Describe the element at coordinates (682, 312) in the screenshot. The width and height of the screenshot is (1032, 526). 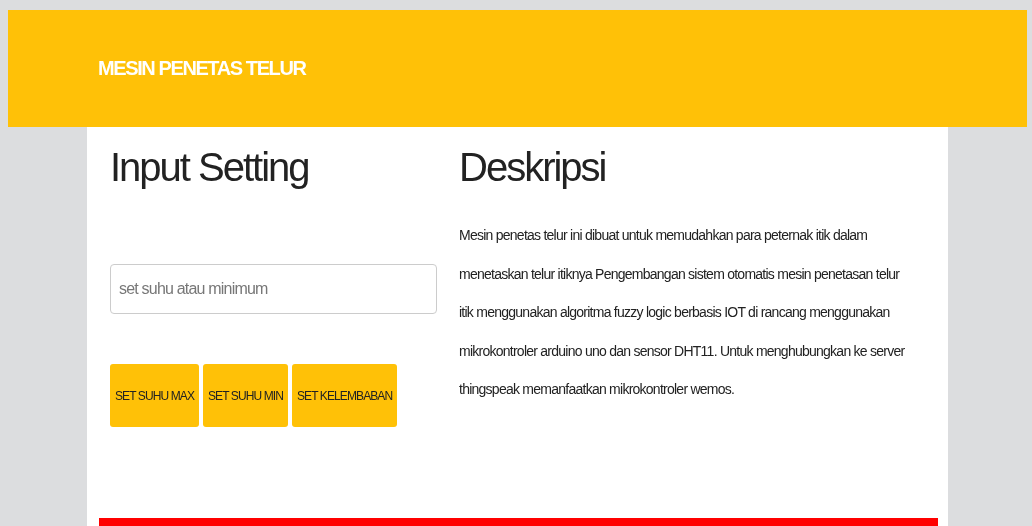
I see `description-text: Mesin penetas telur ini dibuat untuk memudahkan para peternak itik dalam menetaskan telur itiknya Pengembangan sistem otomatis mesin penetasan telur itik menggunakan algoritma fuzzy logic berbasis IOT di rancang menggunakan mikrokontroler arduino uno dan sensor DHT11. Untuk menghubungkan ke server thingspeak memanfaatkan mikrokontroler wemos.` at that location.